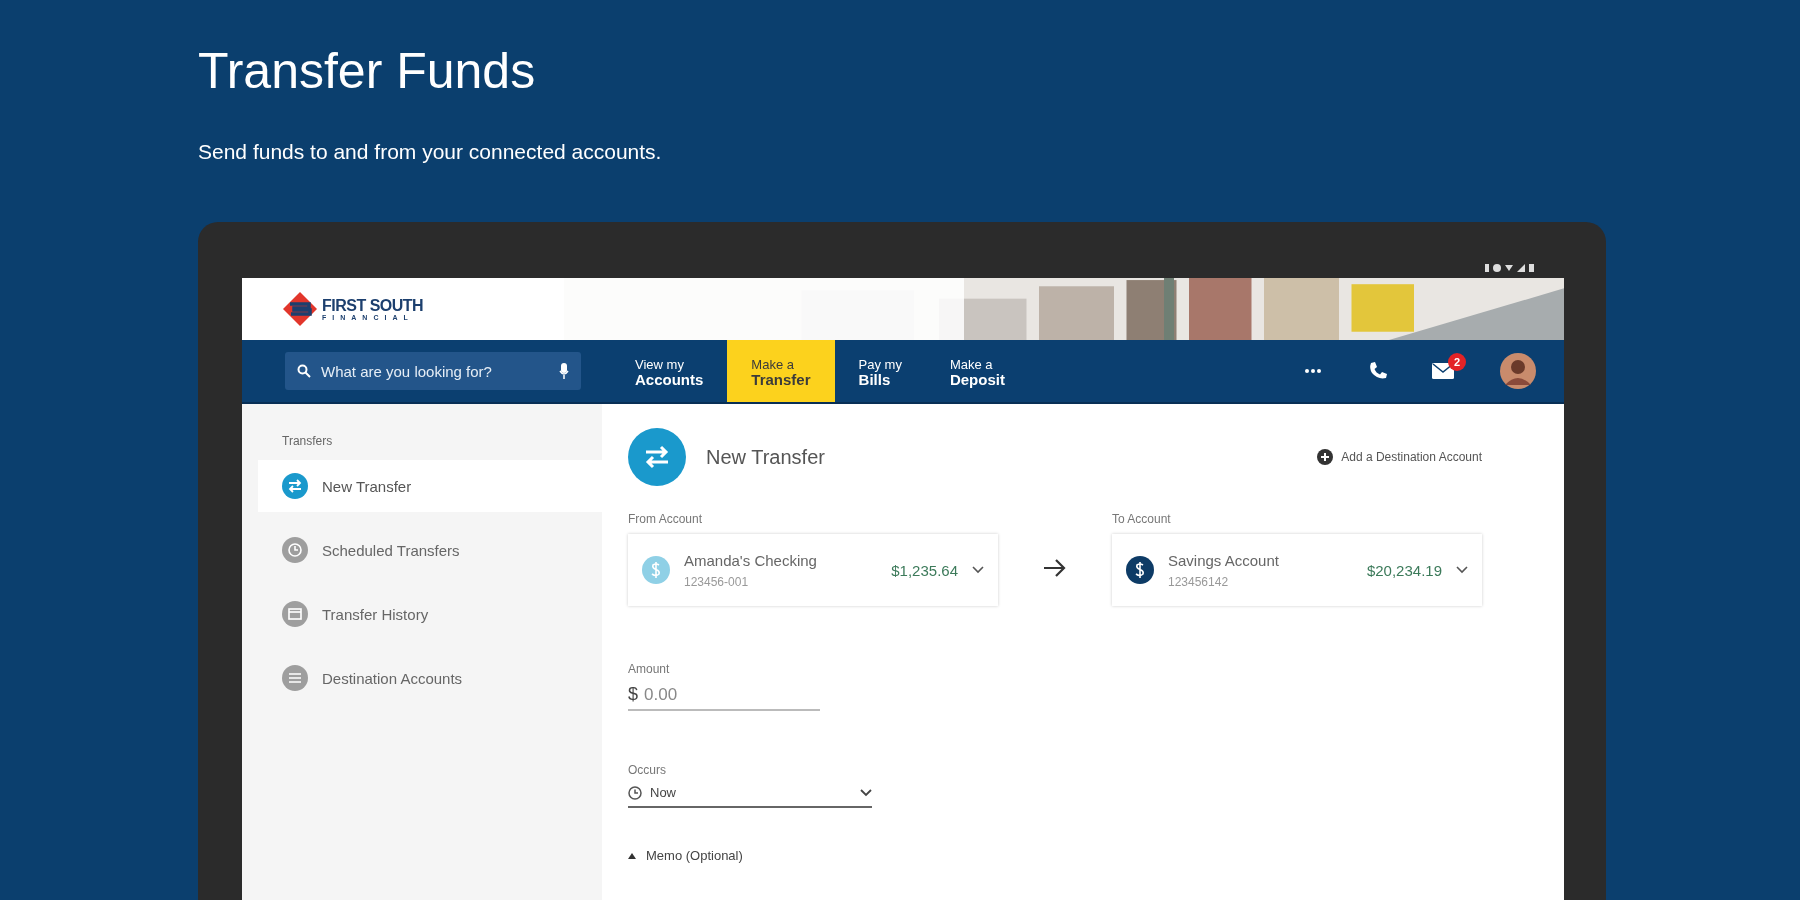 This screenshot has height=900, width=1800. What do you see at coordinates (1199, 581) in the screenshot?
I see `account-number: 123456142` at bounding box center [1199, 581].